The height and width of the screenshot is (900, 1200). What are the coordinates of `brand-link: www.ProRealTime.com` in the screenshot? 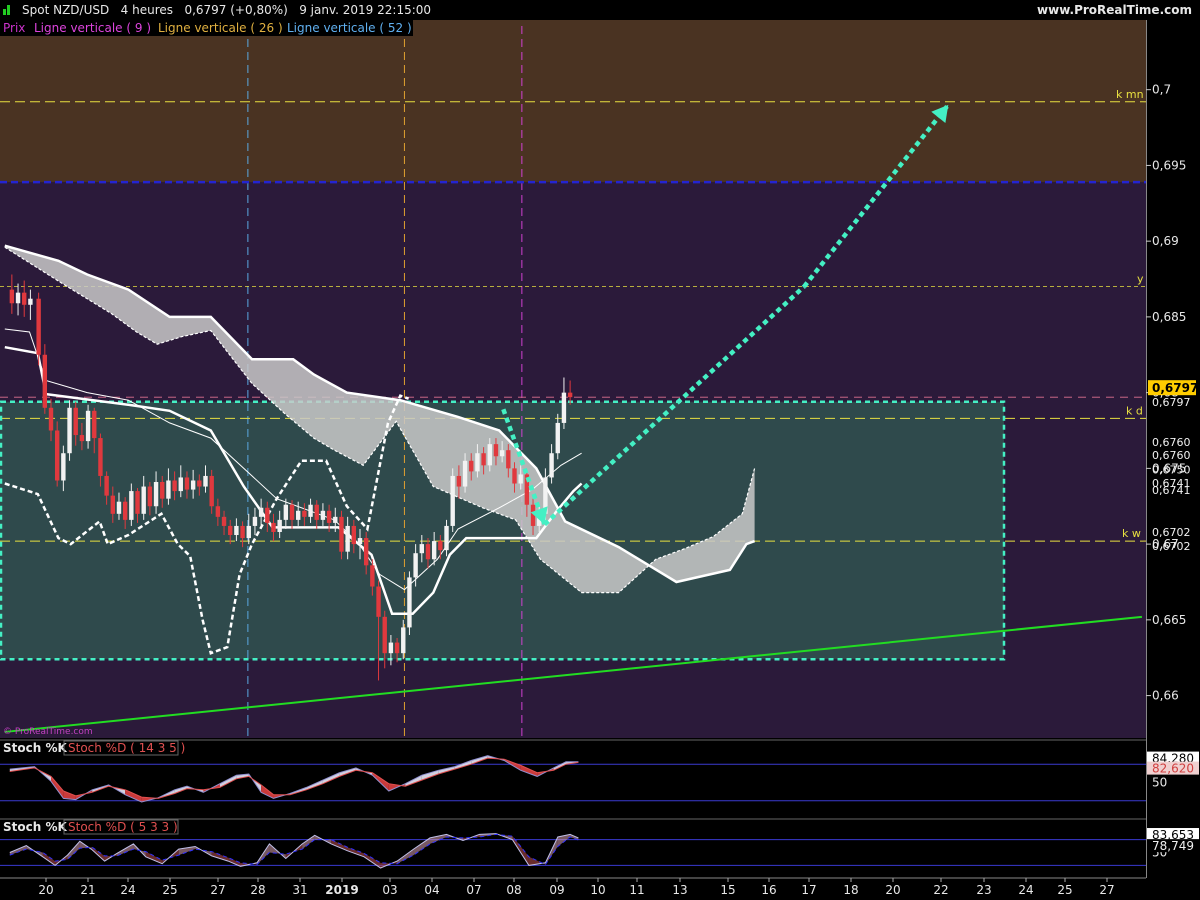 It's located at (1114, 10).